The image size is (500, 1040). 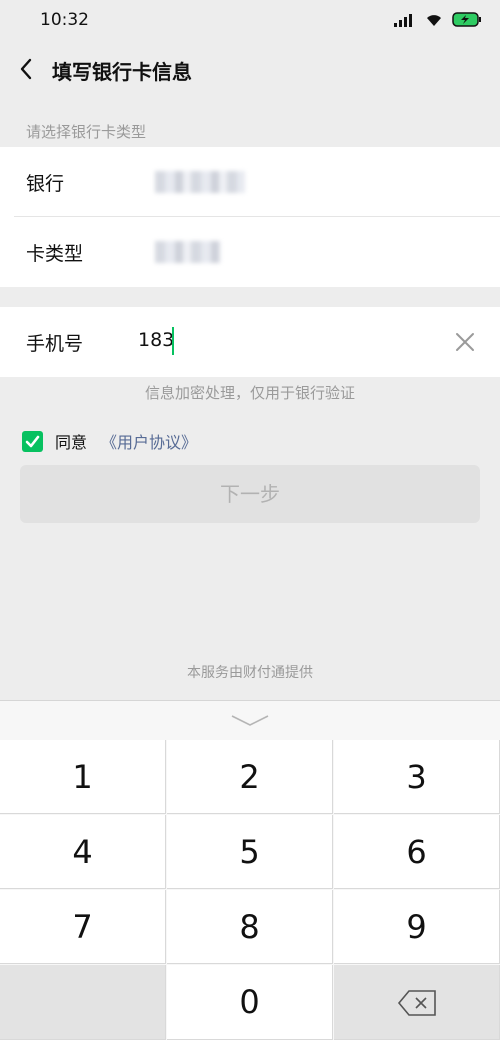 I want to click on bank-label: 银行, so click(x=45, y=184).